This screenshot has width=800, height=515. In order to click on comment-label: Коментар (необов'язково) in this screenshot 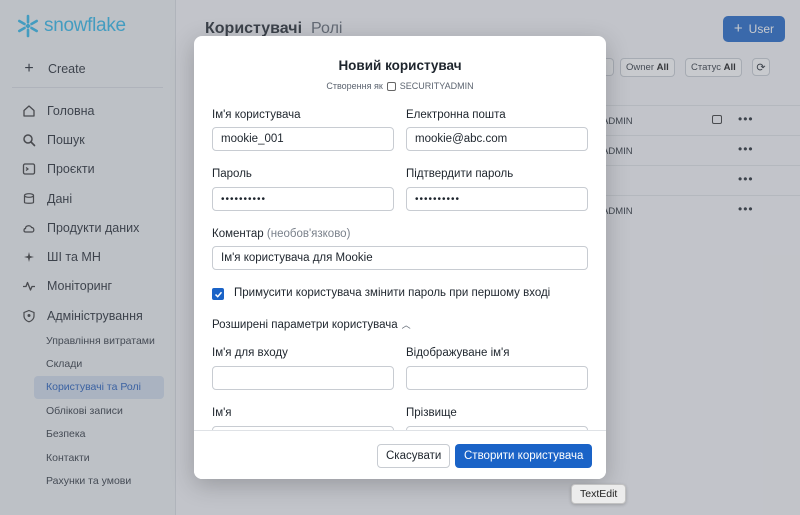, I will do `click(281, 234)`.